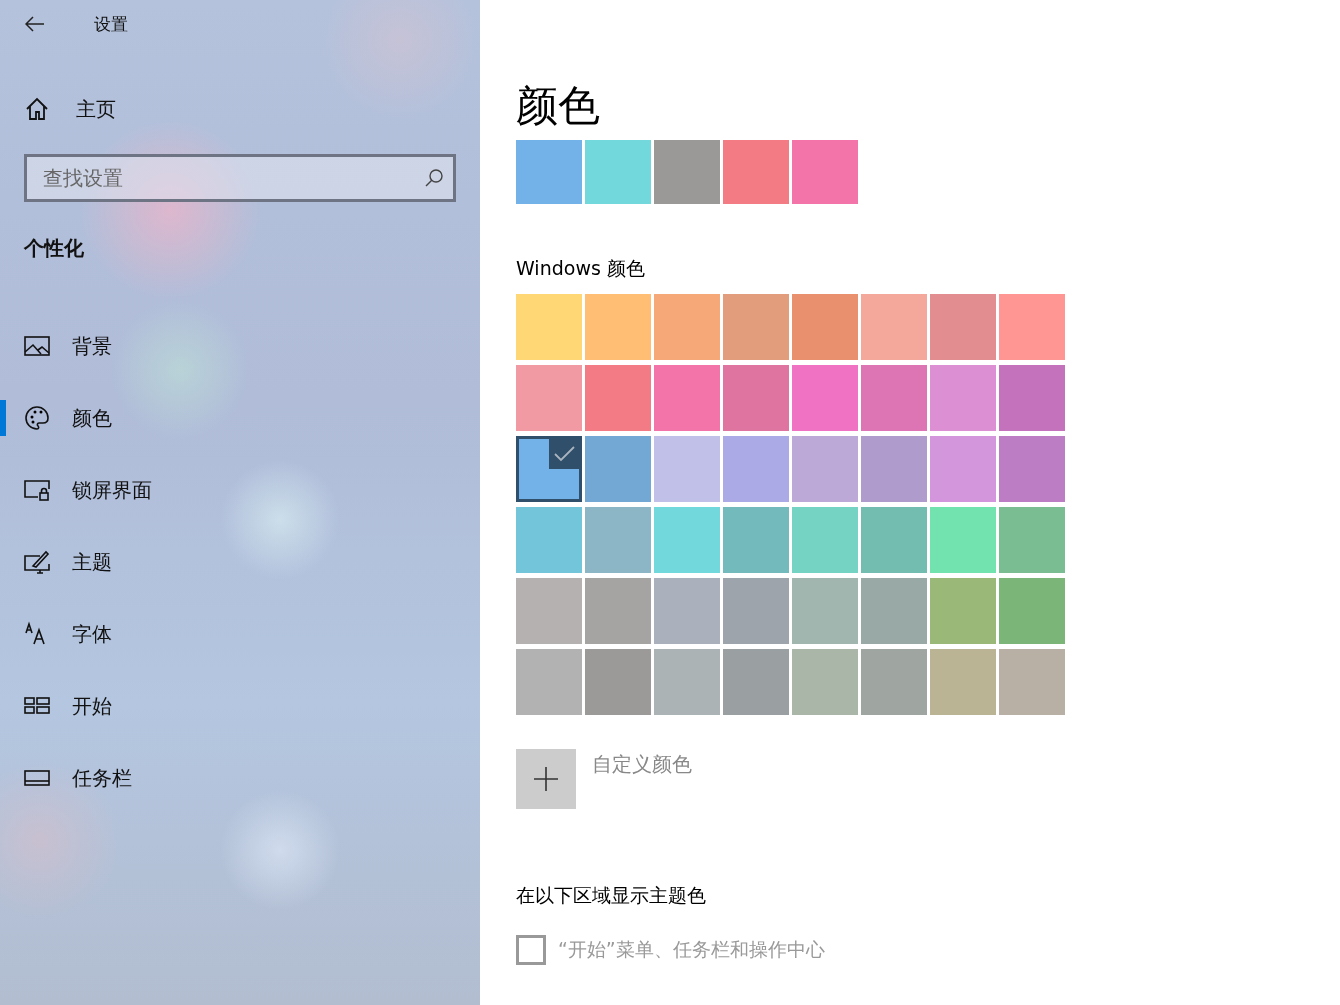 The height and width of the screenshot is (1005, 1340). What do you see at coordinates (642, 764) in the screenshot?
I see `custom-color-label: 自定义颜色` at bounding box center [642, 764].